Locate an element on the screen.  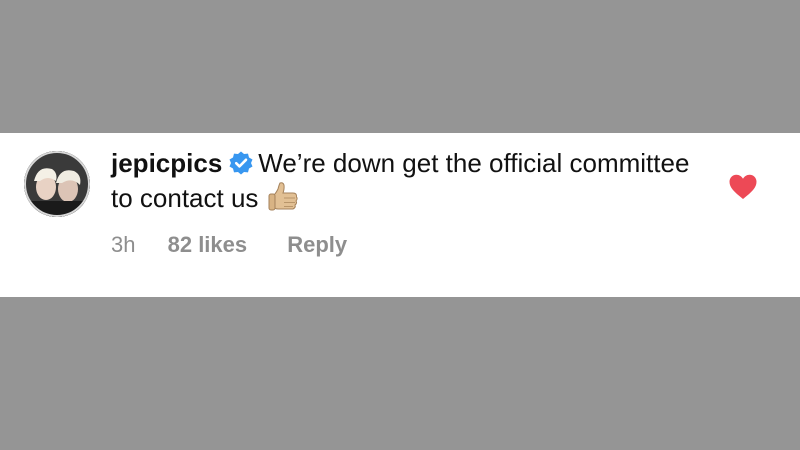
comment-time: 3h is located at coordinates (123, 244).